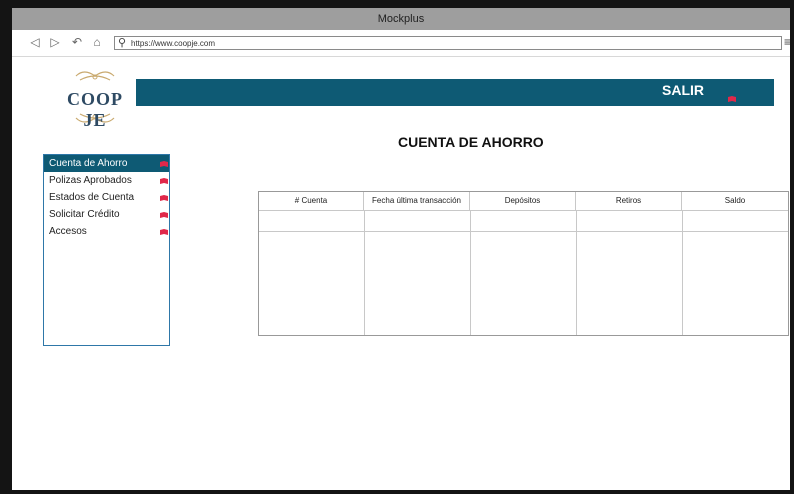  Describe the element at coordinates (787, 42) in the screenshot. I see `menu-icon: ≡` at that location.